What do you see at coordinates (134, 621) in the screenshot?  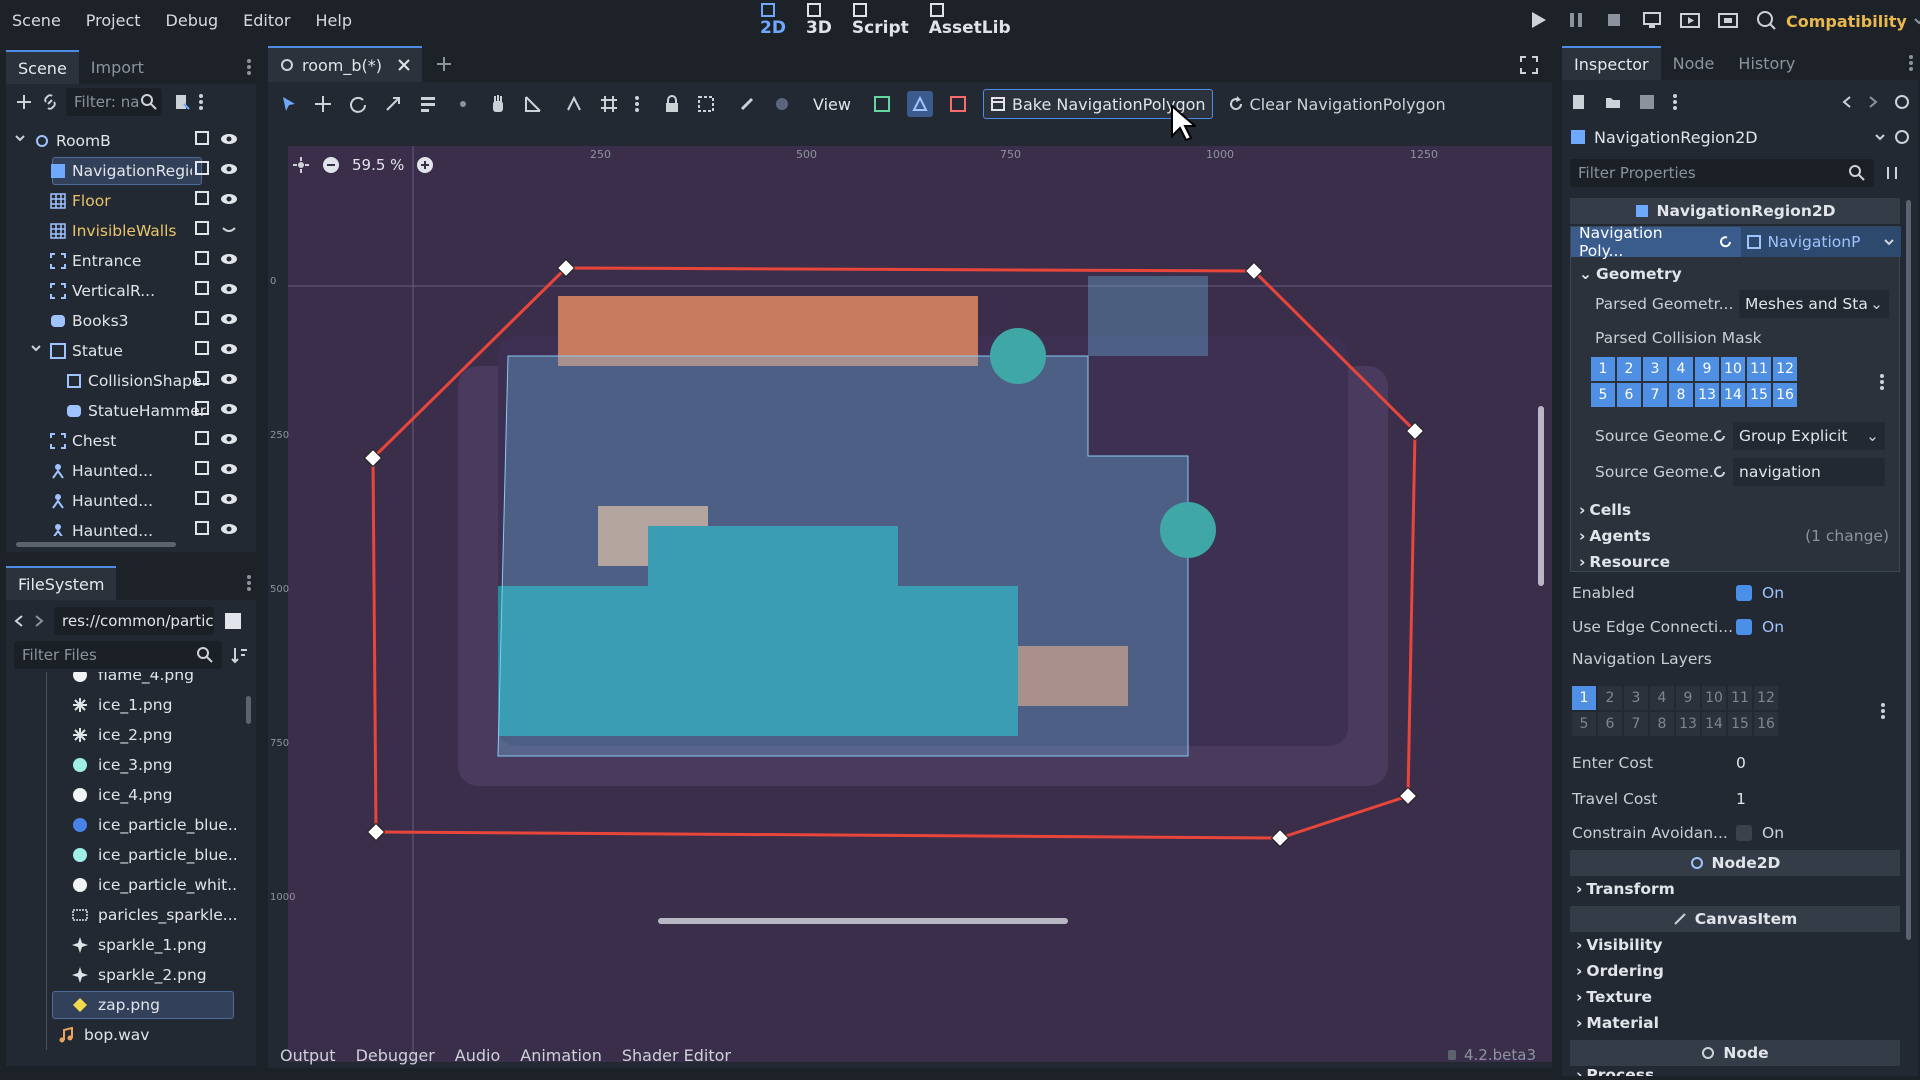 I see `filesystem-path-input: res://common/partic` at bounding box center [134, 621].